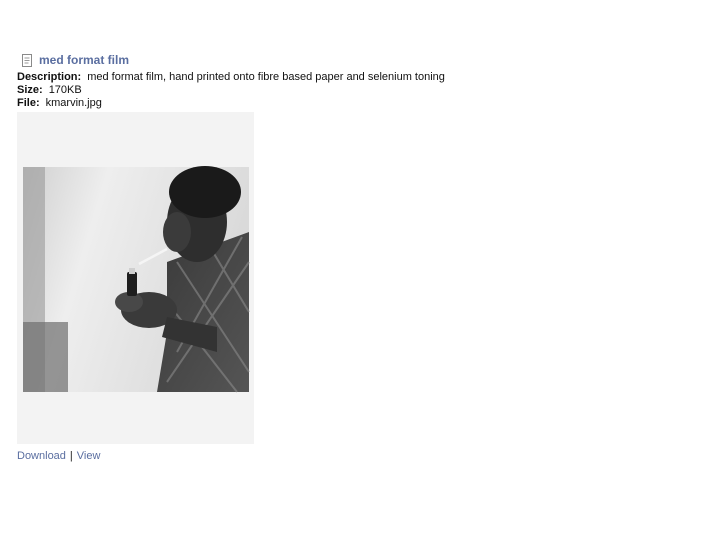 The height and width of the screenshot is (540, 720). What do you see at coordinates (30, 90) in the screenshot?
I see `size-label: Size:` at bounding box center [30, 90].